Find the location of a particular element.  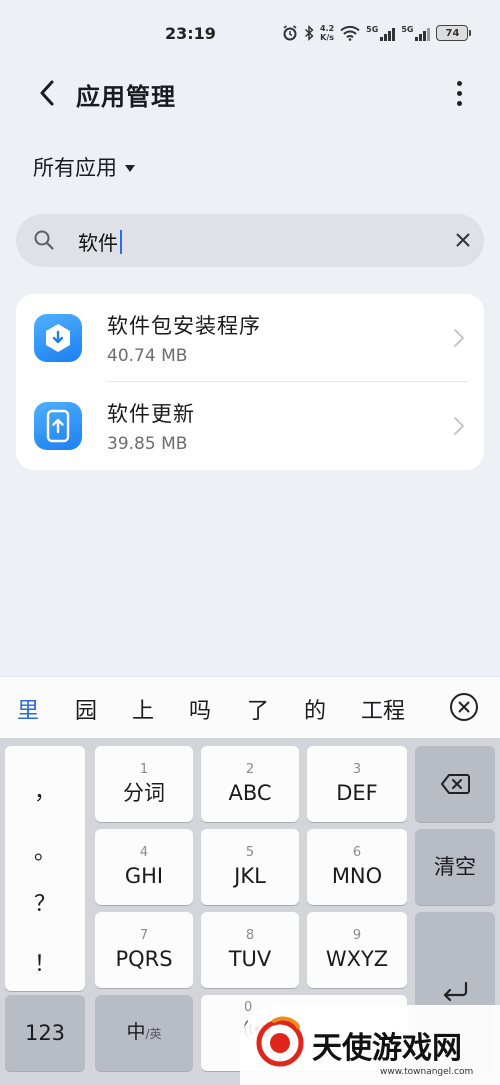

status-bar: 23:19 4.2 K/s 5G 5G 74 is located at coordinates (250, 33).